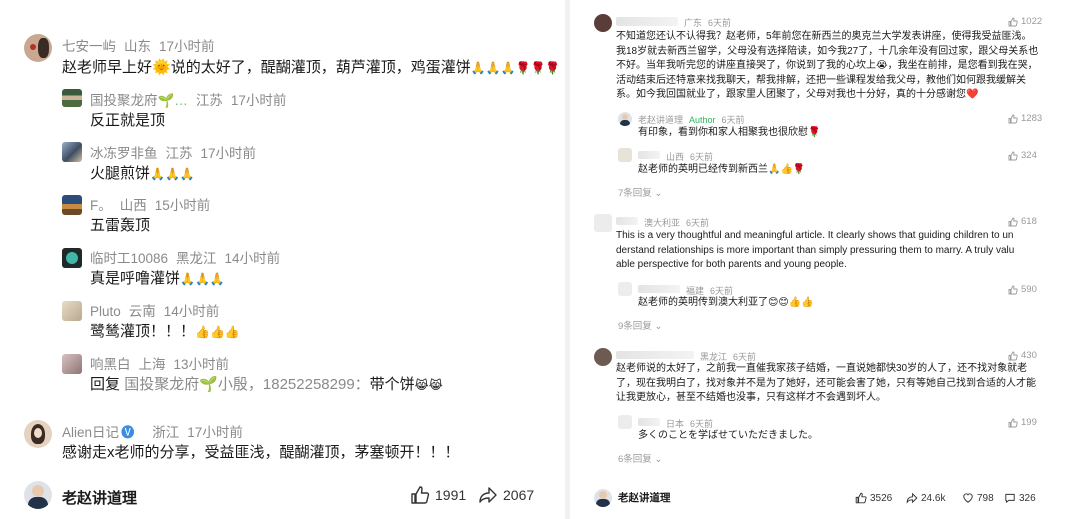 Image resolution: width=1080 pixels, height=519 pixels. What do you see at coordinates (137, 46) in the screenshot?
I see `location-label: 山东` at bounding box center [137, 46].